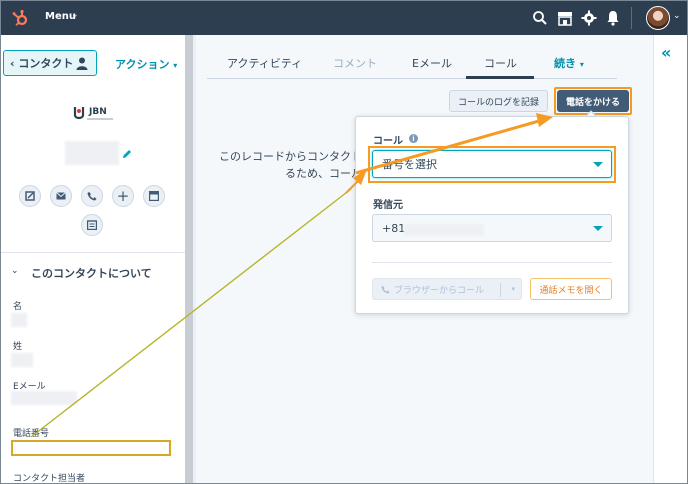 The width and height of the screenshot is (688, 484). Describe the element at coordinates (498, 101) in the screenshot. I see `log-call-button: コールのログを記録` at that location.